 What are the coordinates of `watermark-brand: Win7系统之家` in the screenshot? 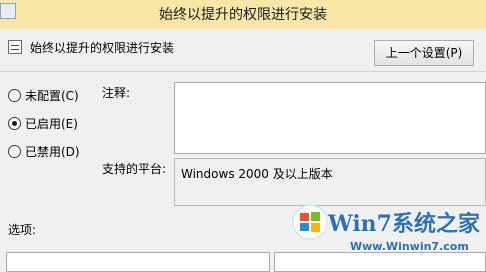 It's located at (404, 224).